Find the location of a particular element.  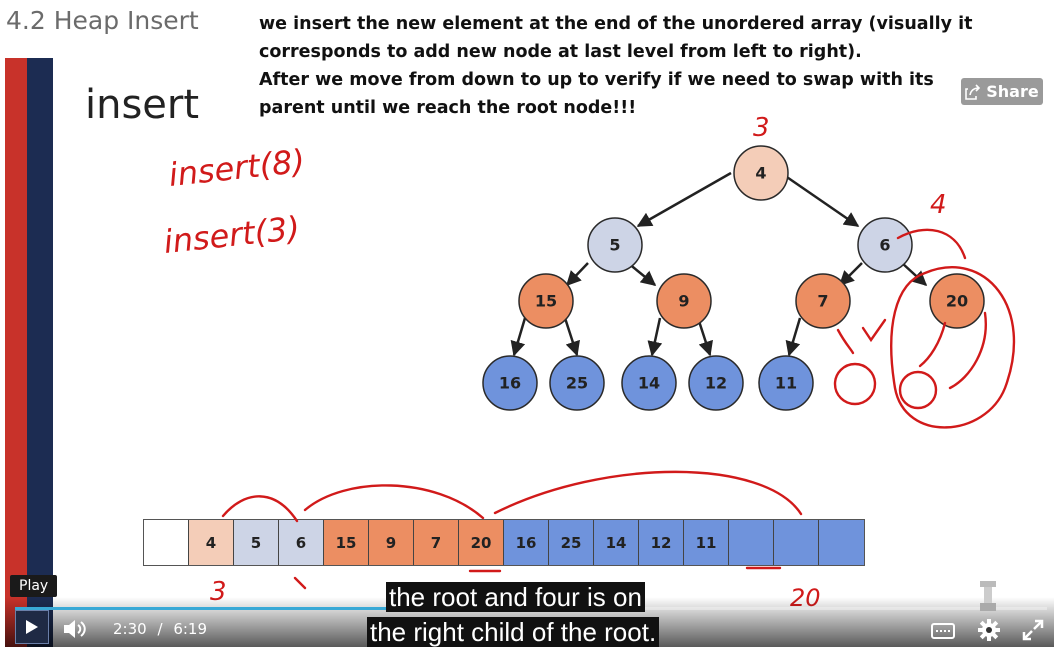

page-heading: 4.2 Heap Insert is located at coordinates (102, 20).